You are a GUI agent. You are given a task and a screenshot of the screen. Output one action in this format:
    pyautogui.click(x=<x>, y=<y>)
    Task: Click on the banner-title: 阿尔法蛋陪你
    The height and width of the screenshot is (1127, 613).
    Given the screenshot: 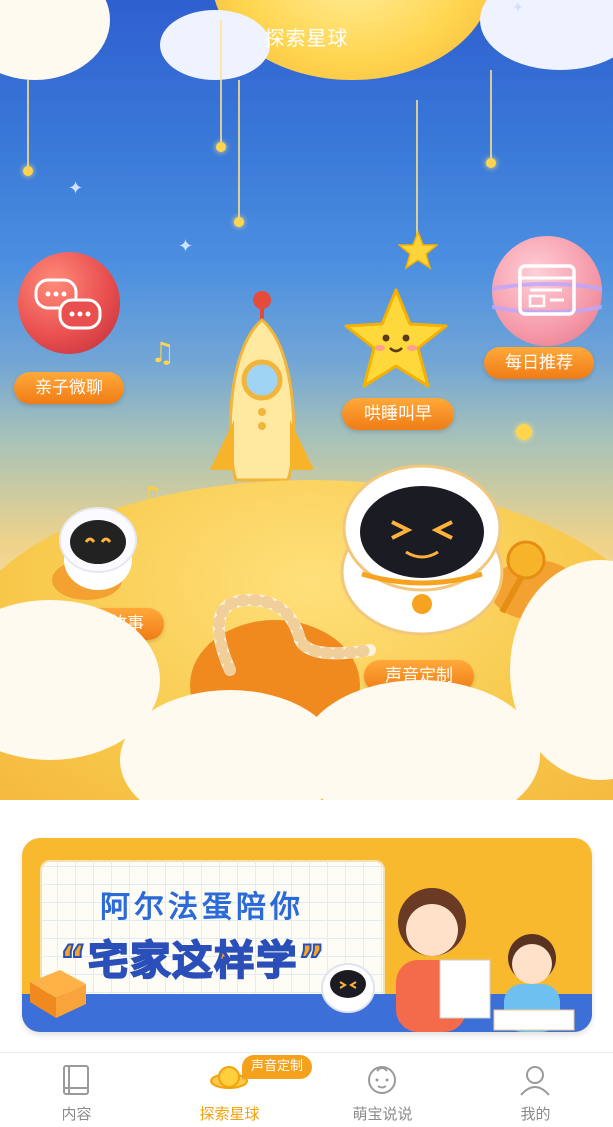 What is the action you would take?
    pyautogui.click(x=202, y=907)
    